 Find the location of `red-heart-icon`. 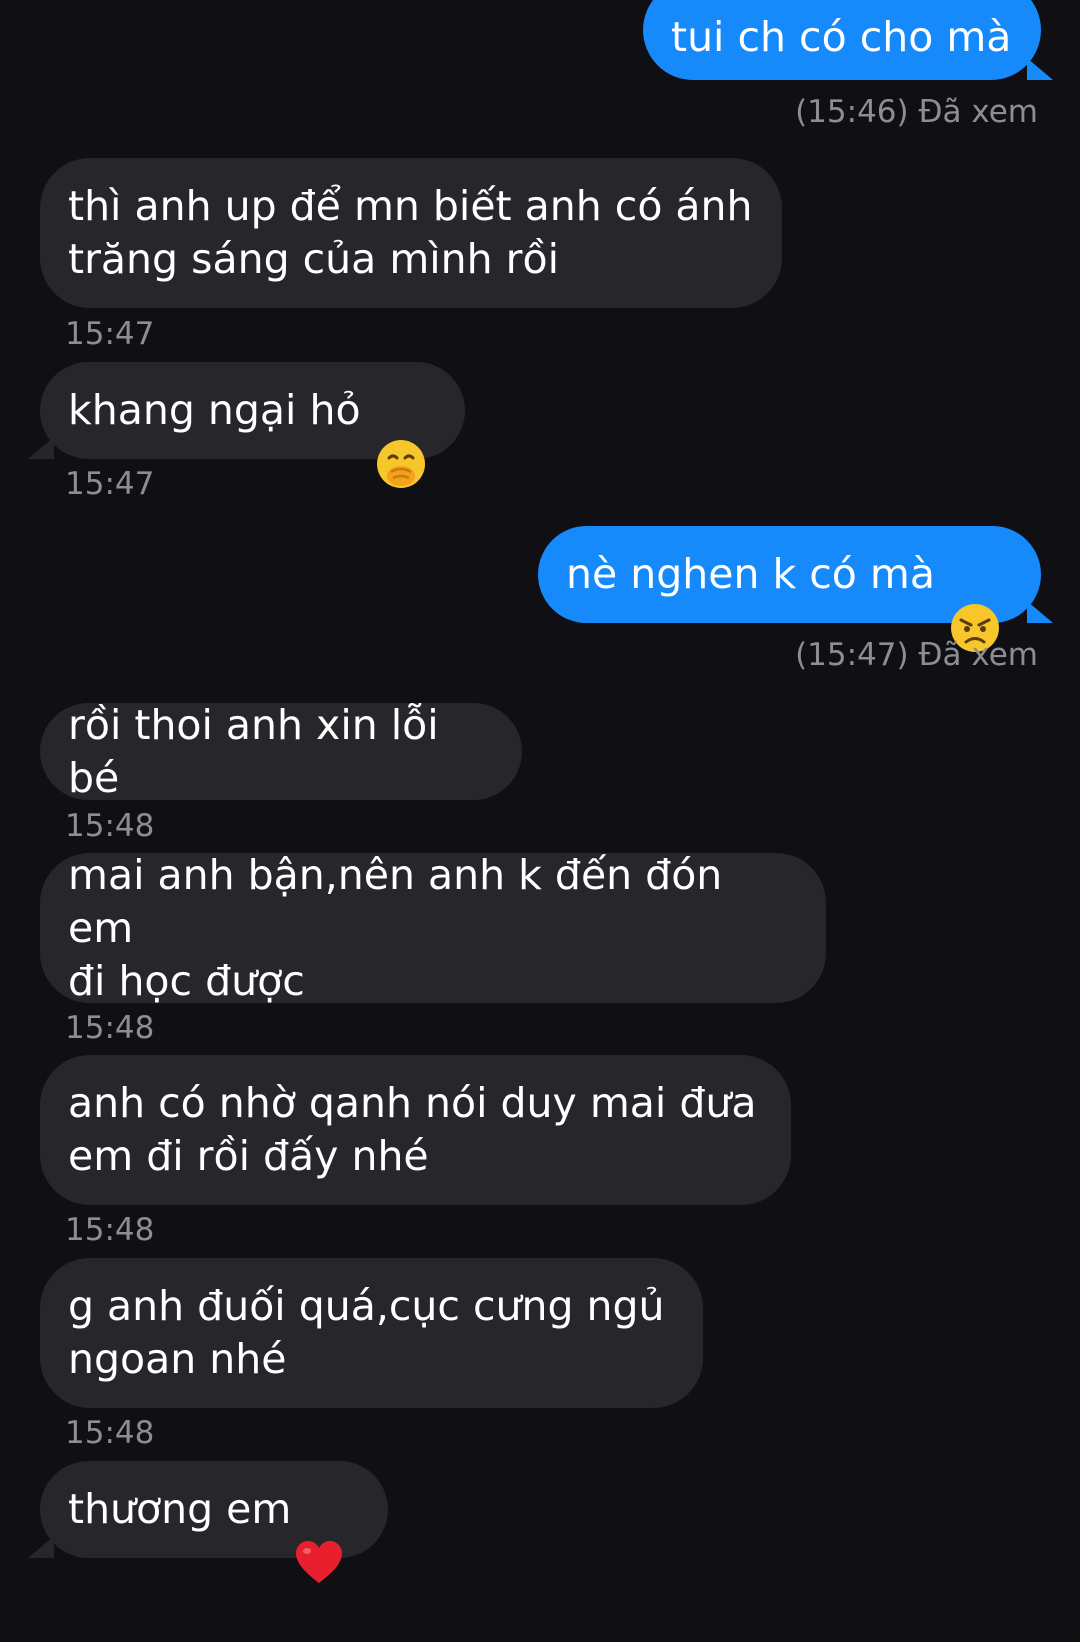

red-heart-icon is located at coordinates (319, 1533).